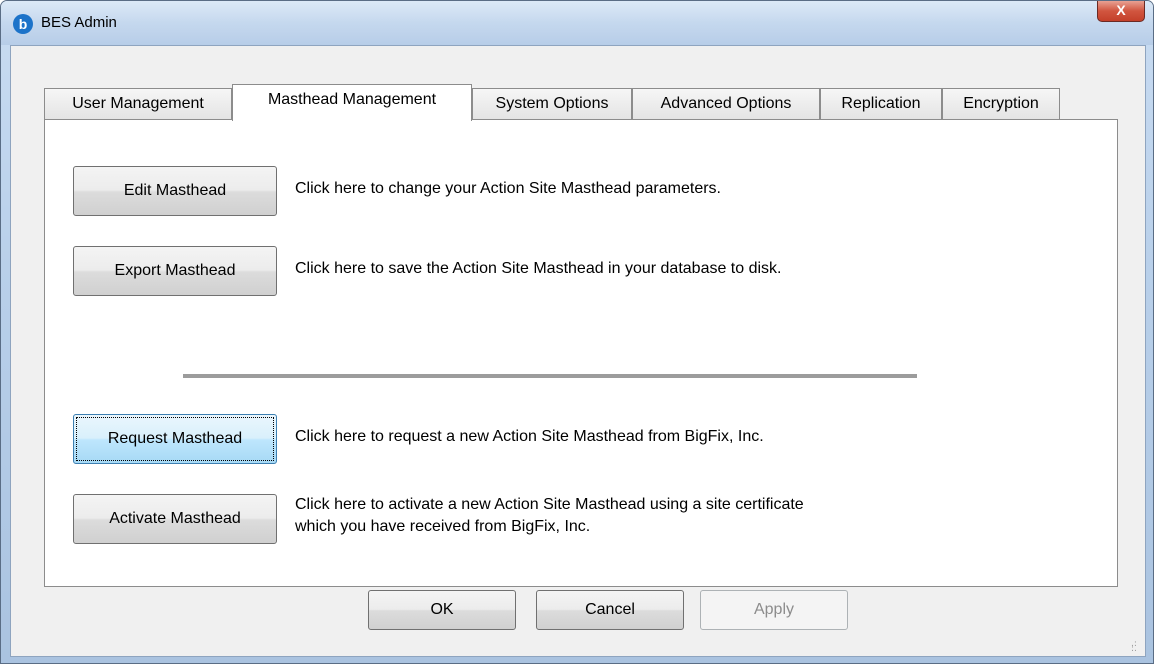  What do you see at coordinates (138, 103) in the screenshot?
I see `tab-user-management: User Management` at bounding box center [138, 103].